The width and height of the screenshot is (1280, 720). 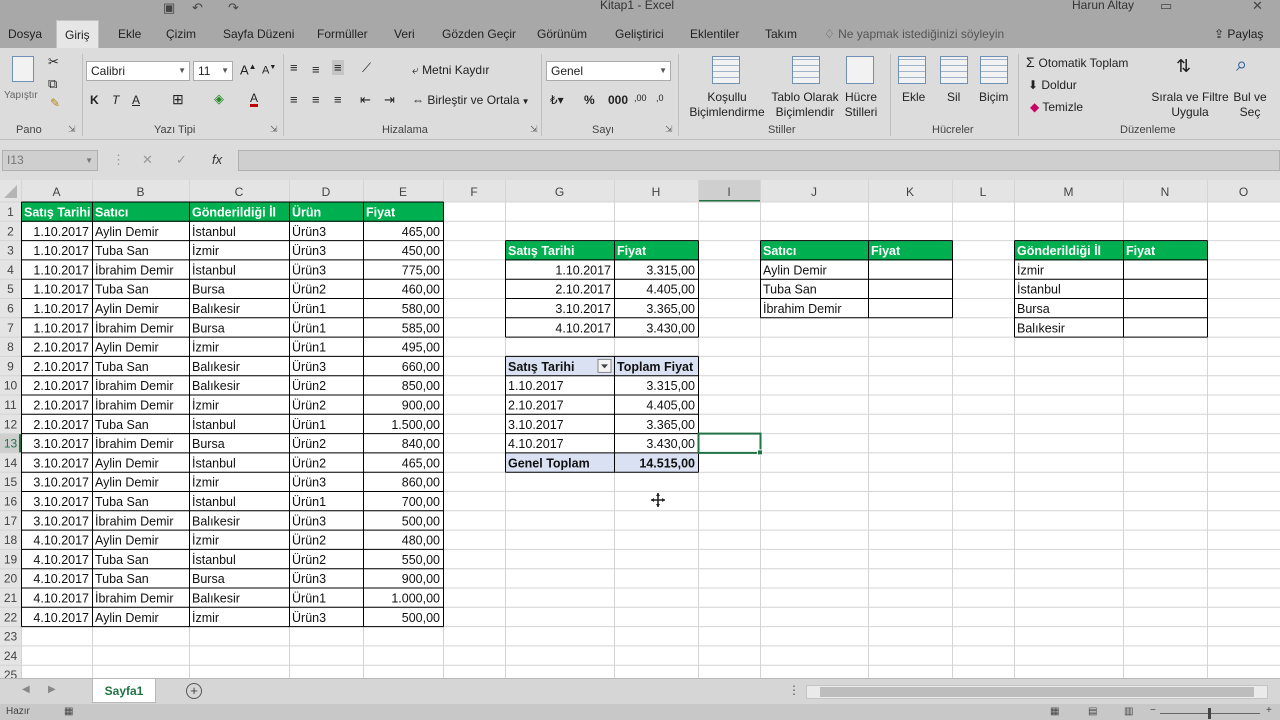 What do you see at coordinates (714, 33) in the screenshot?
I see `tab-eklentiler: Eklentiler` at bounding box center [714, 33].